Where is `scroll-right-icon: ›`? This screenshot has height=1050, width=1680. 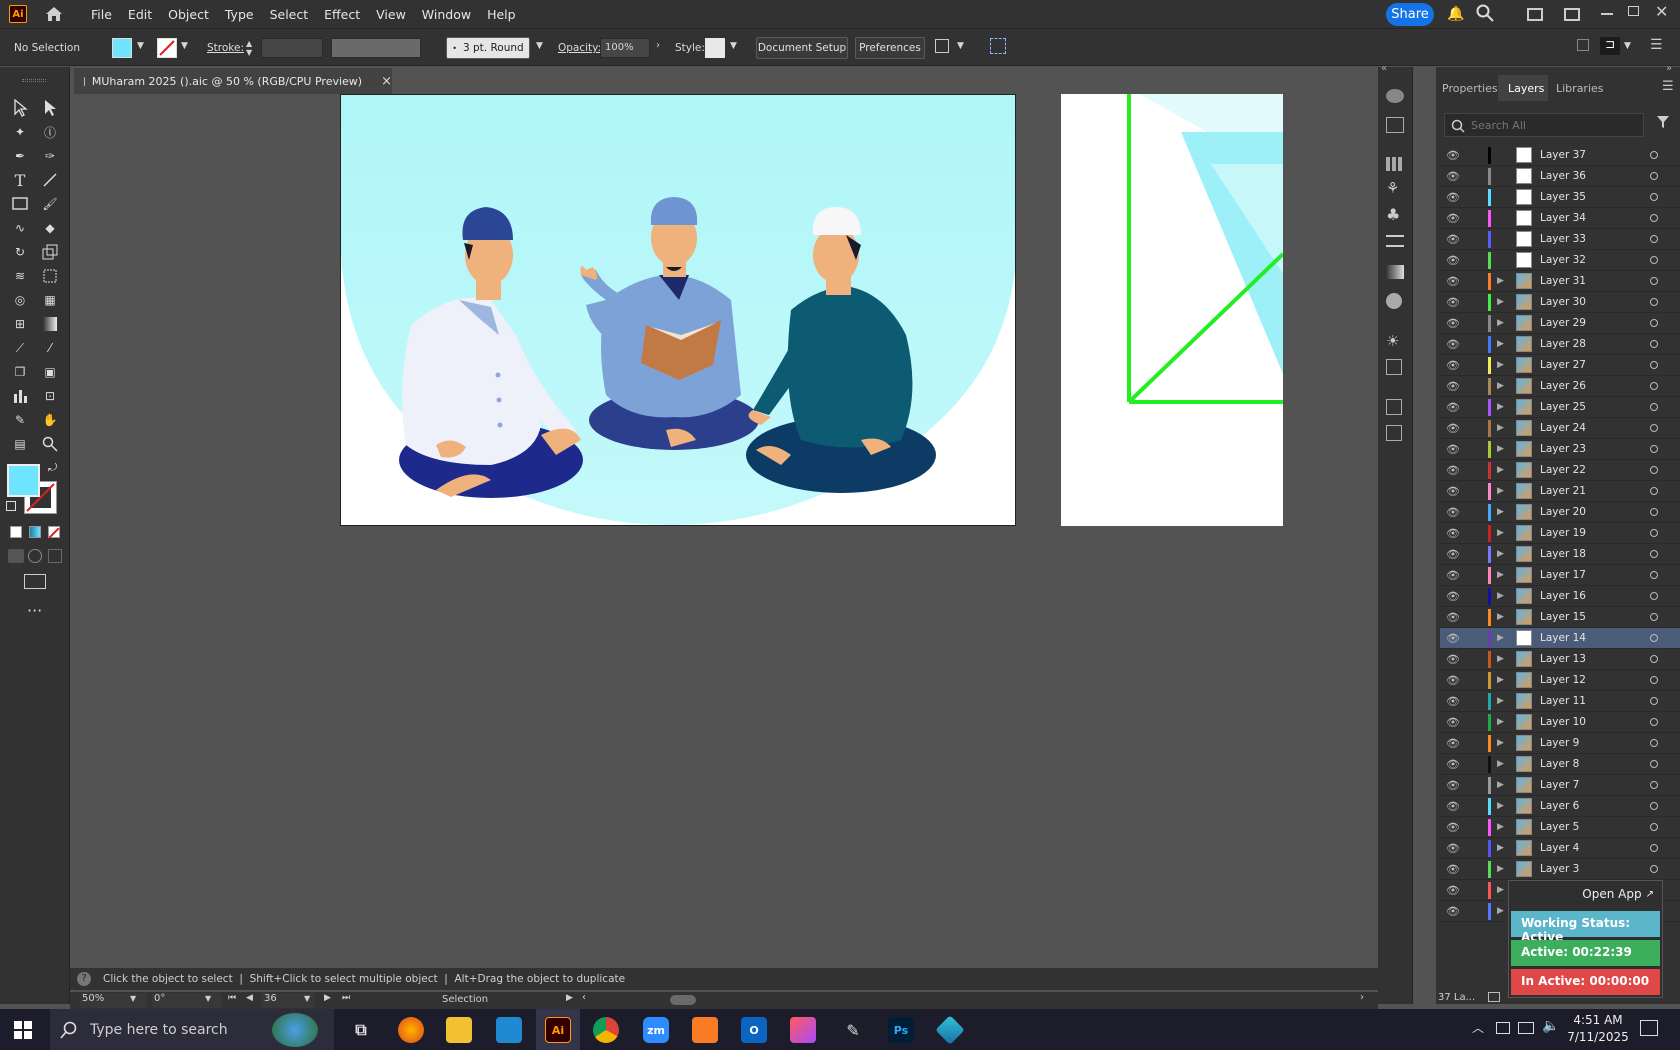 scroll-right-icon: › is located at coordinates (1362, 997).